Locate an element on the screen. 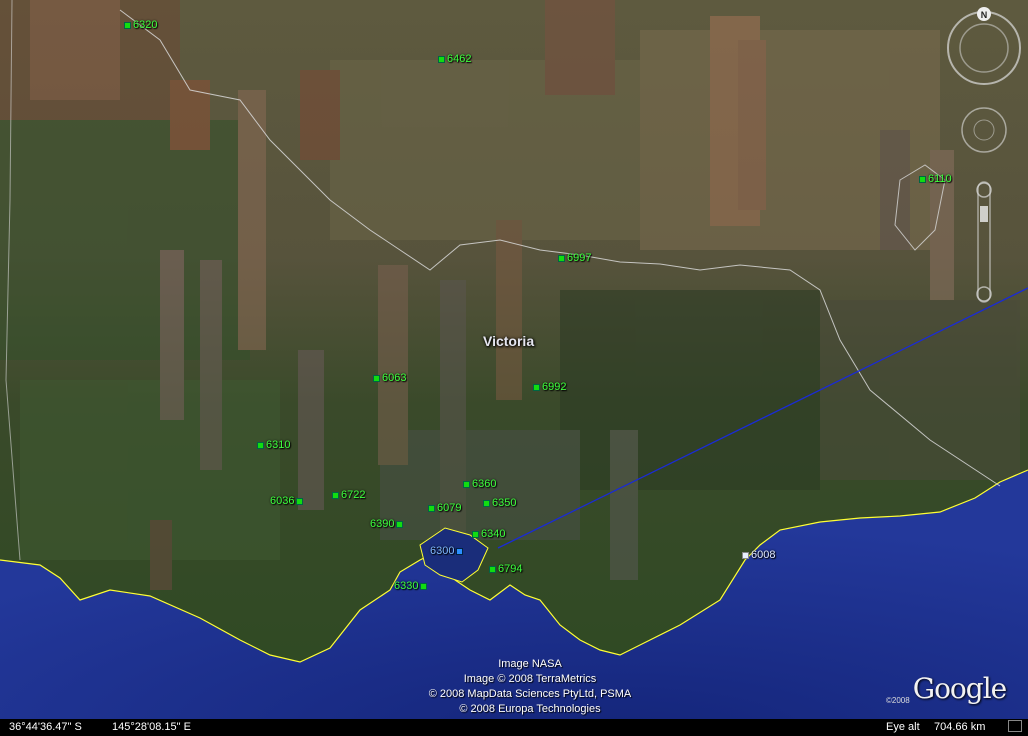  placemark-label: 6008 is located at coordinates (763, 555).